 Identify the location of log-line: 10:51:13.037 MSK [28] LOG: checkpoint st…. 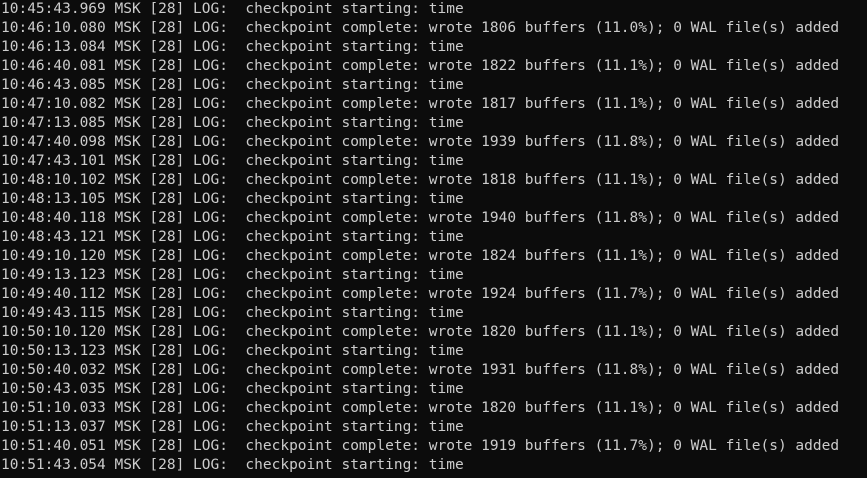
(232, 427).